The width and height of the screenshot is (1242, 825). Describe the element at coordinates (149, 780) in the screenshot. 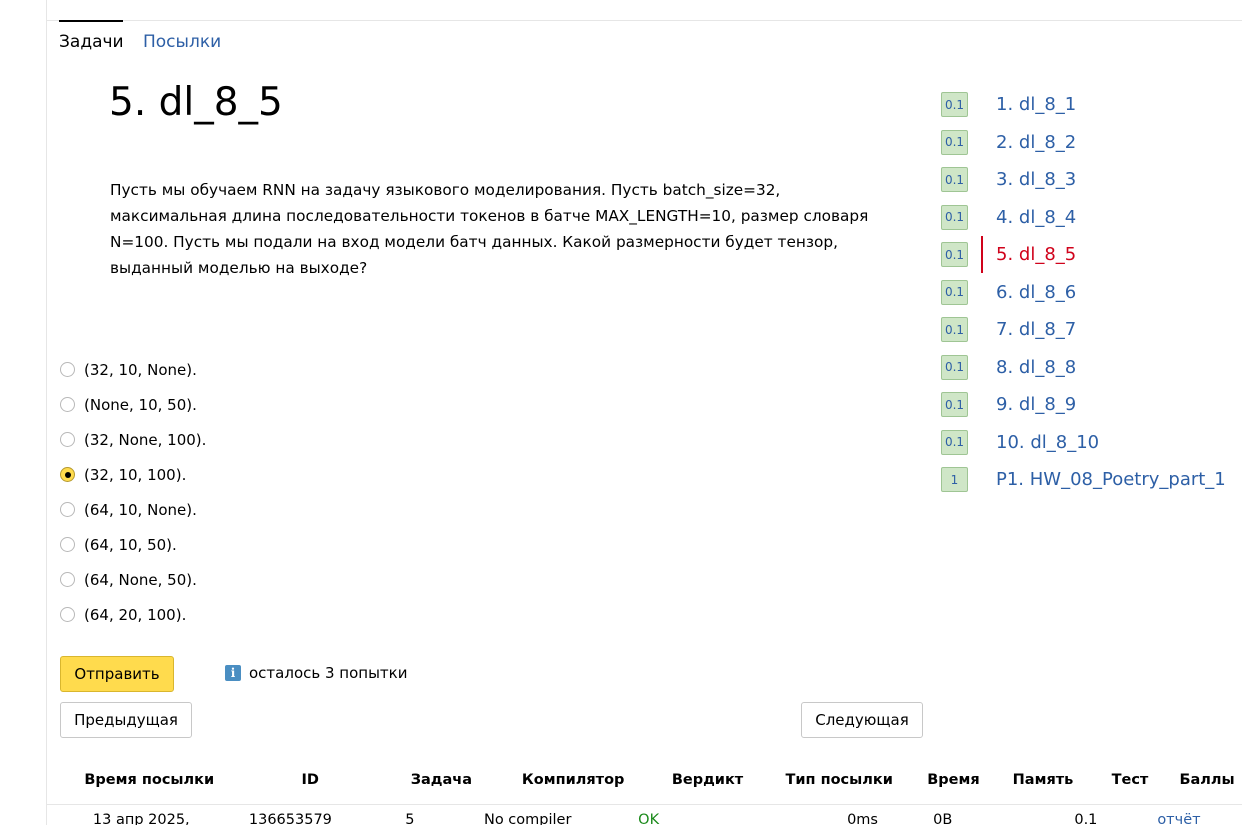

I see `column-header: Время посылки` at that location.